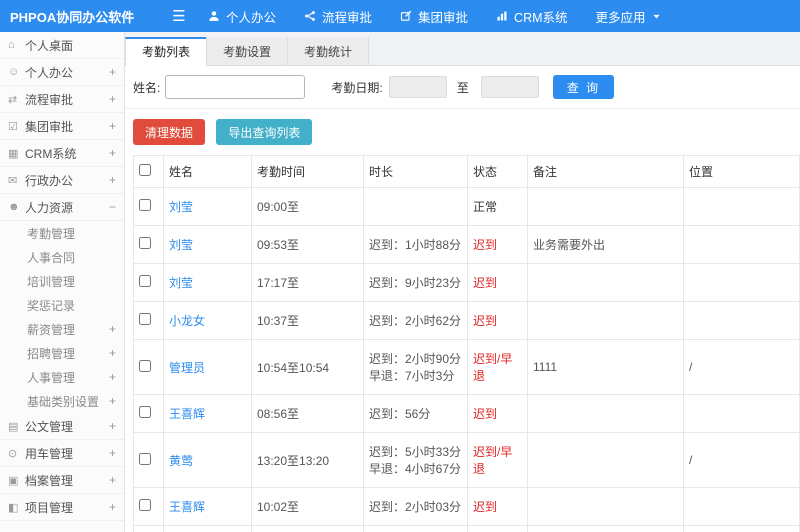 The width and height of the screenshot is (800, 532). Describe the element at coordinates (242, 16) in the screenshot. I see `nav-item-personal-office: 个人办公` at that location.